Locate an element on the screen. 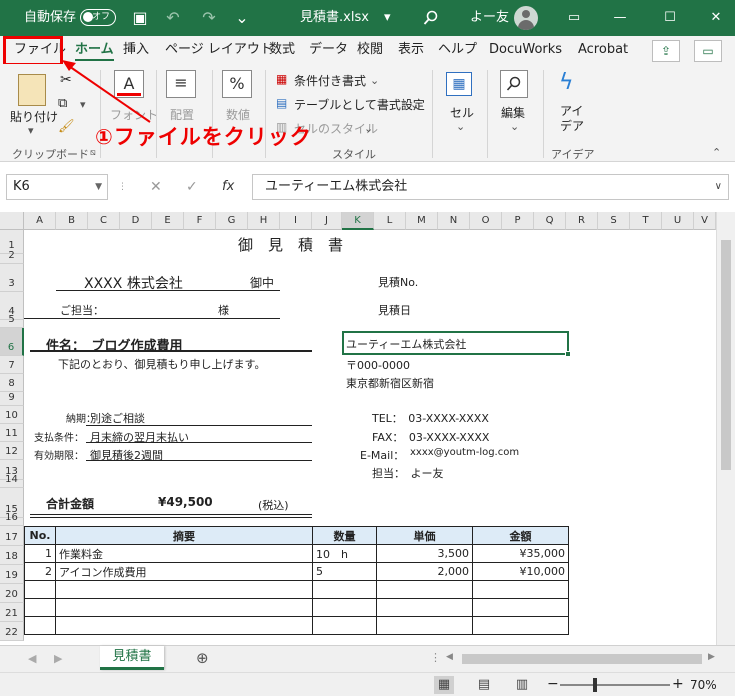 Image resolution: width=735 pixels, height=696 pixels. cells-button: セル is located at coordinates (462, 112).